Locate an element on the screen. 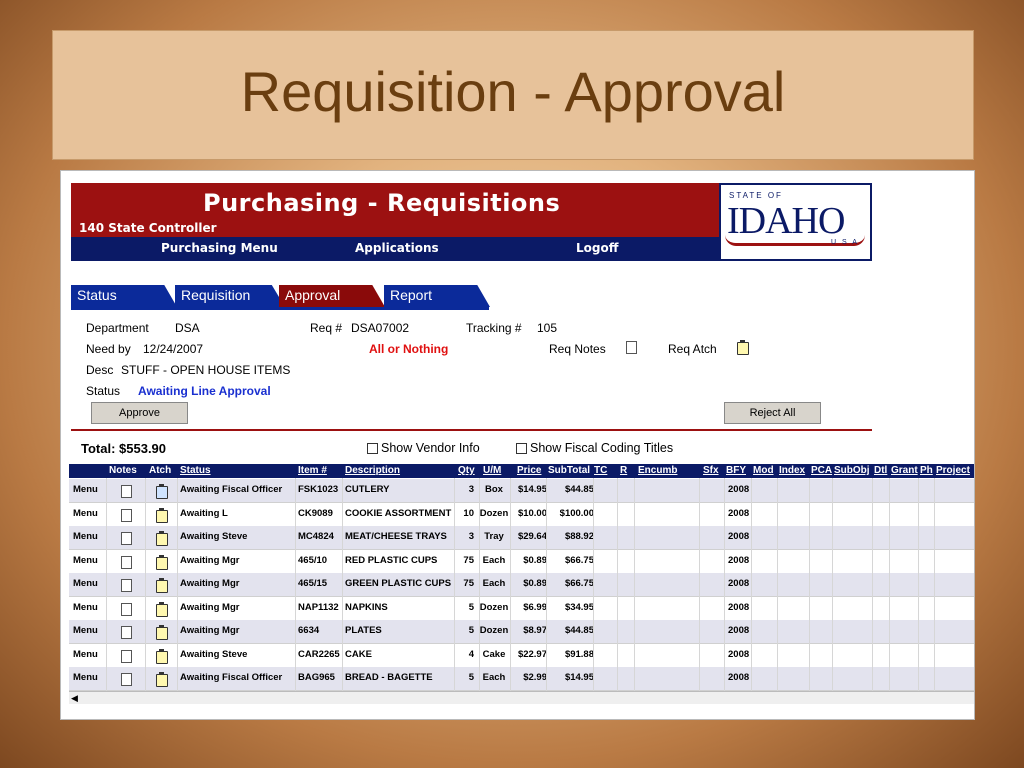  row-price: $2.99 is located at coordinates (535, 677).